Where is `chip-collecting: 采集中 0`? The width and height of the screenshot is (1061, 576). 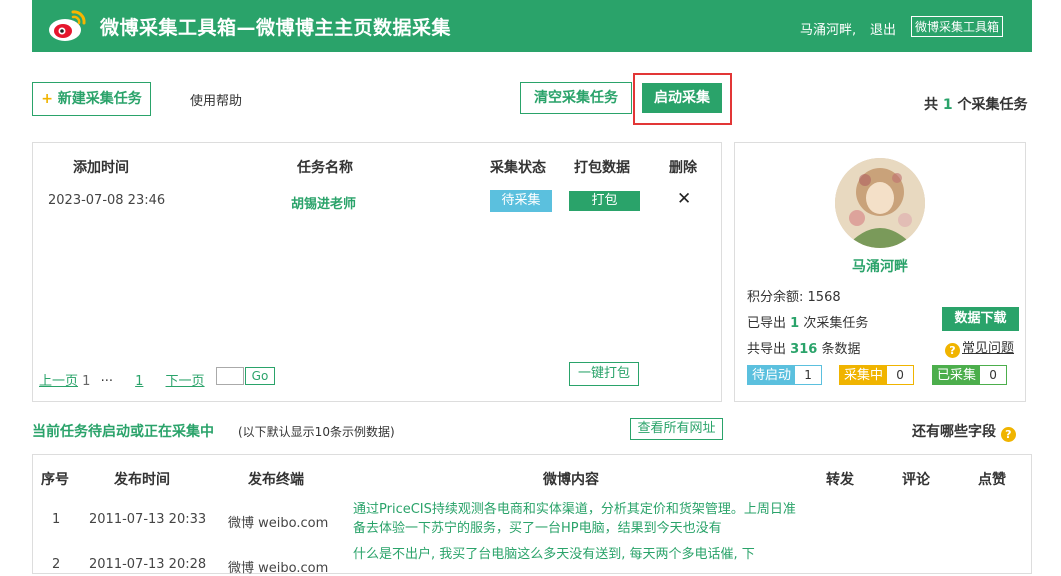
chip-collecting: 采集中 0 is located at coordinates (877, 375).